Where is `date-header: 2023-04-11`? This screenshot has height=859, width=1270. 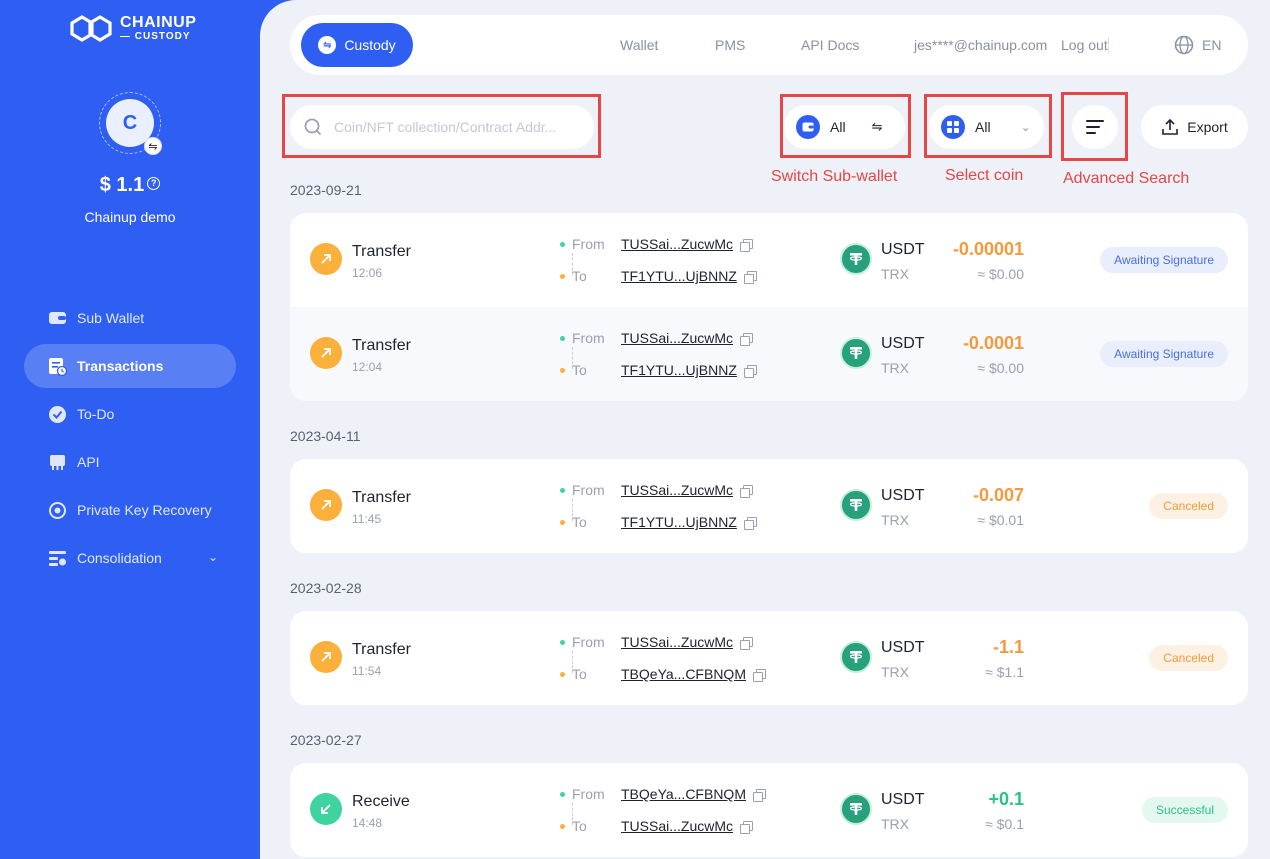 date-header: 2023-04-11 is located at coordinates (325, 436).